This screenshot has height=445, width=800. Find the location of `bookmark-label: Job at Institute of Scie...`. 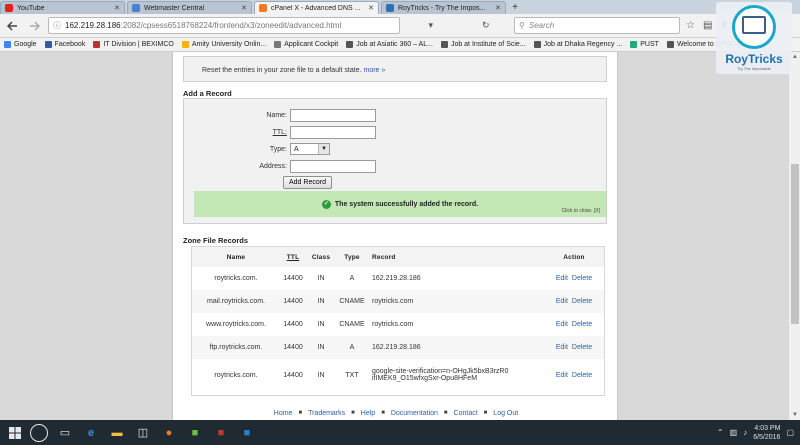

bookmark-label: Job at Institute of Scie... is located at coordinates (488, 44).